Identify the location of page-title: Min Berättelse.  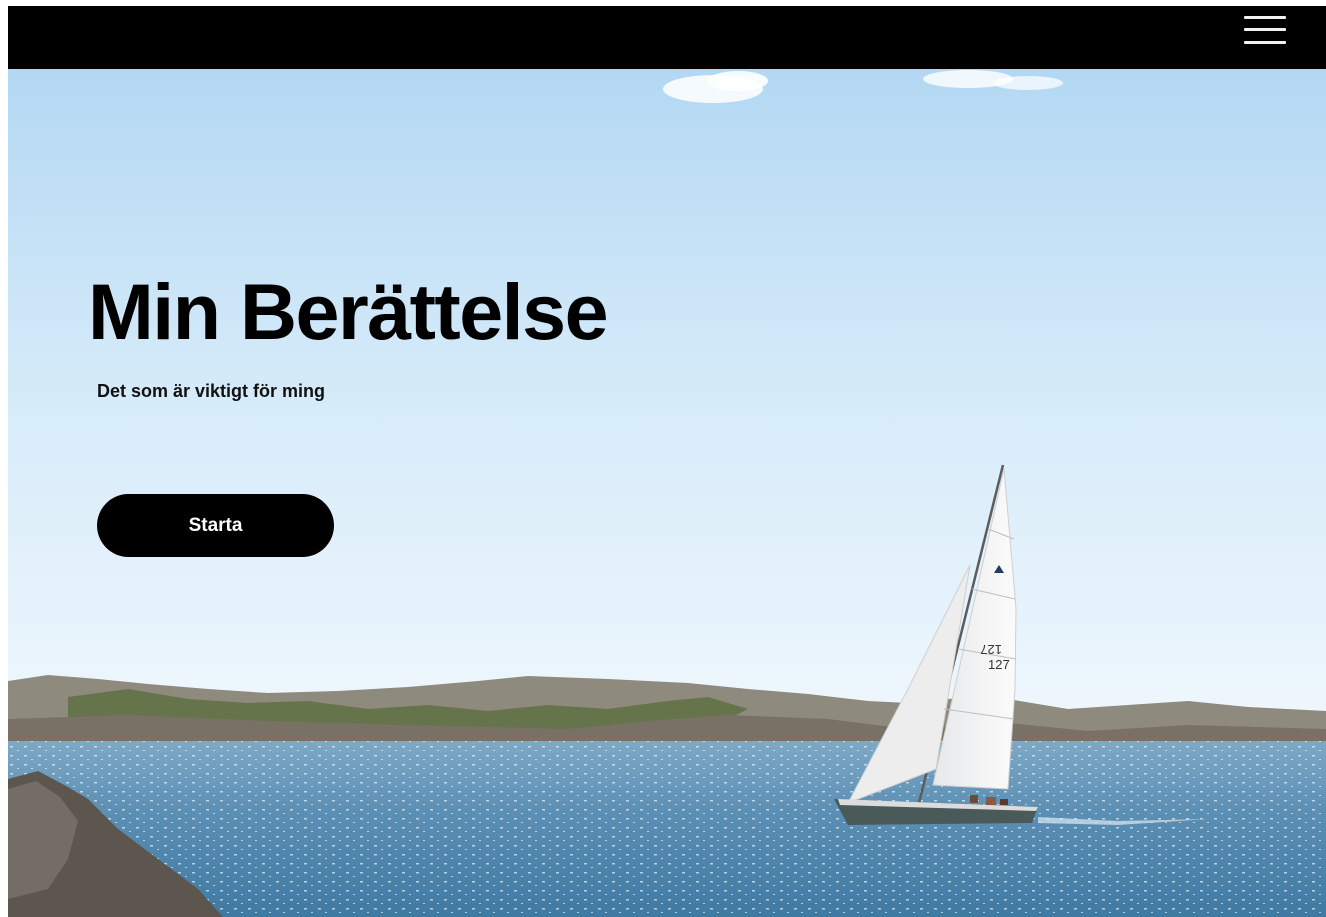
(348, 311).